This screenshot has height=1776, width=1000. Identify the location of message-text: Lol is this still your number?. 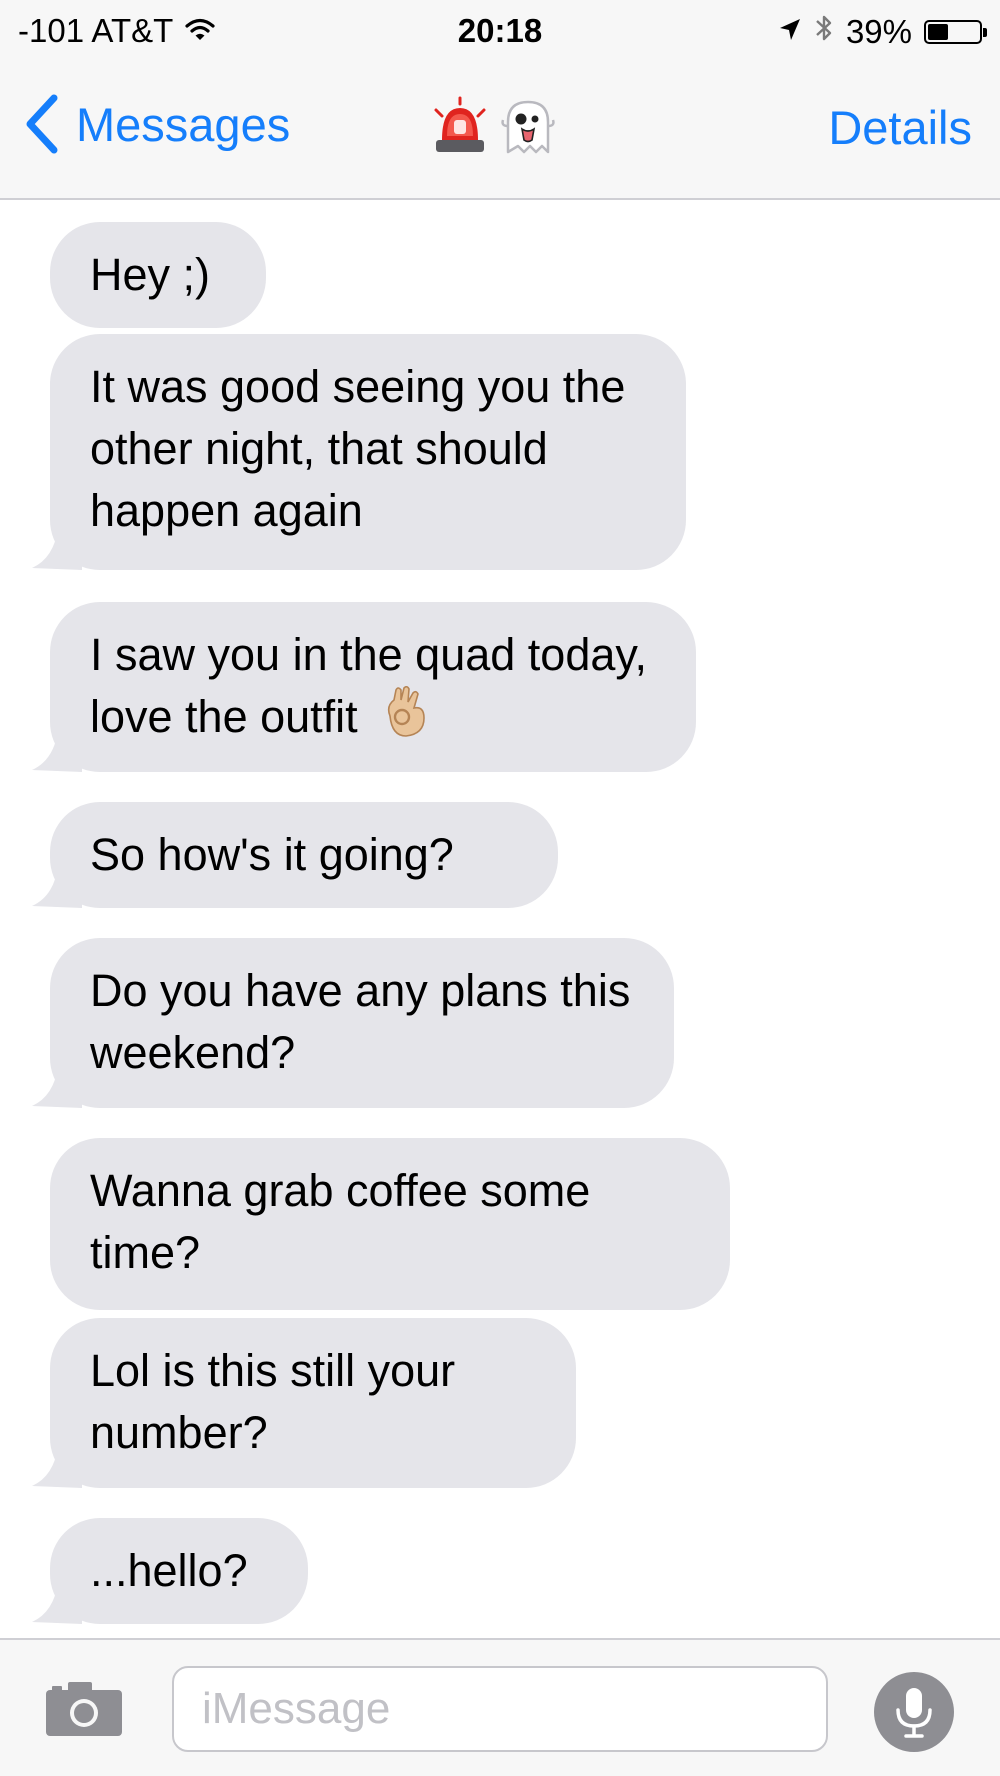
(273, 1401).